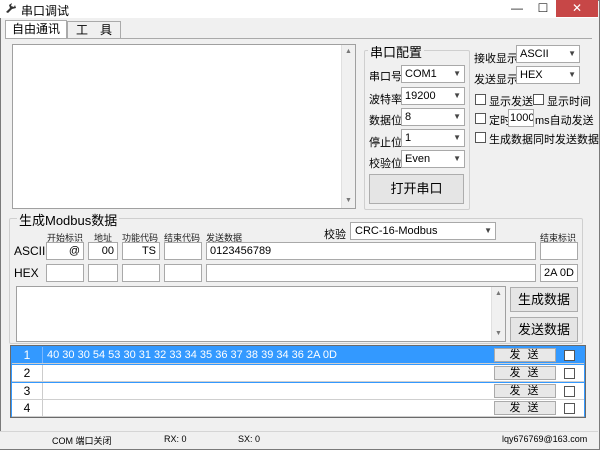  I want to click on send-data-button: 发送数据, so click(544, 329).